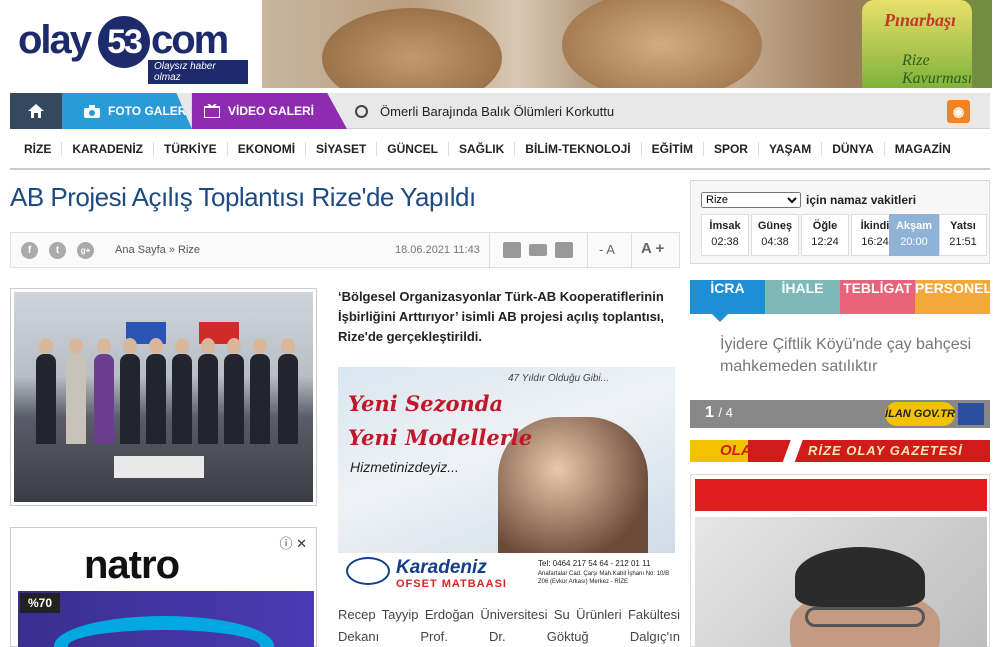 This screenshot has width=1005, height=647. I want to click on ilan-gov-logo: İLAN GOV.TR, so click(920, 414).